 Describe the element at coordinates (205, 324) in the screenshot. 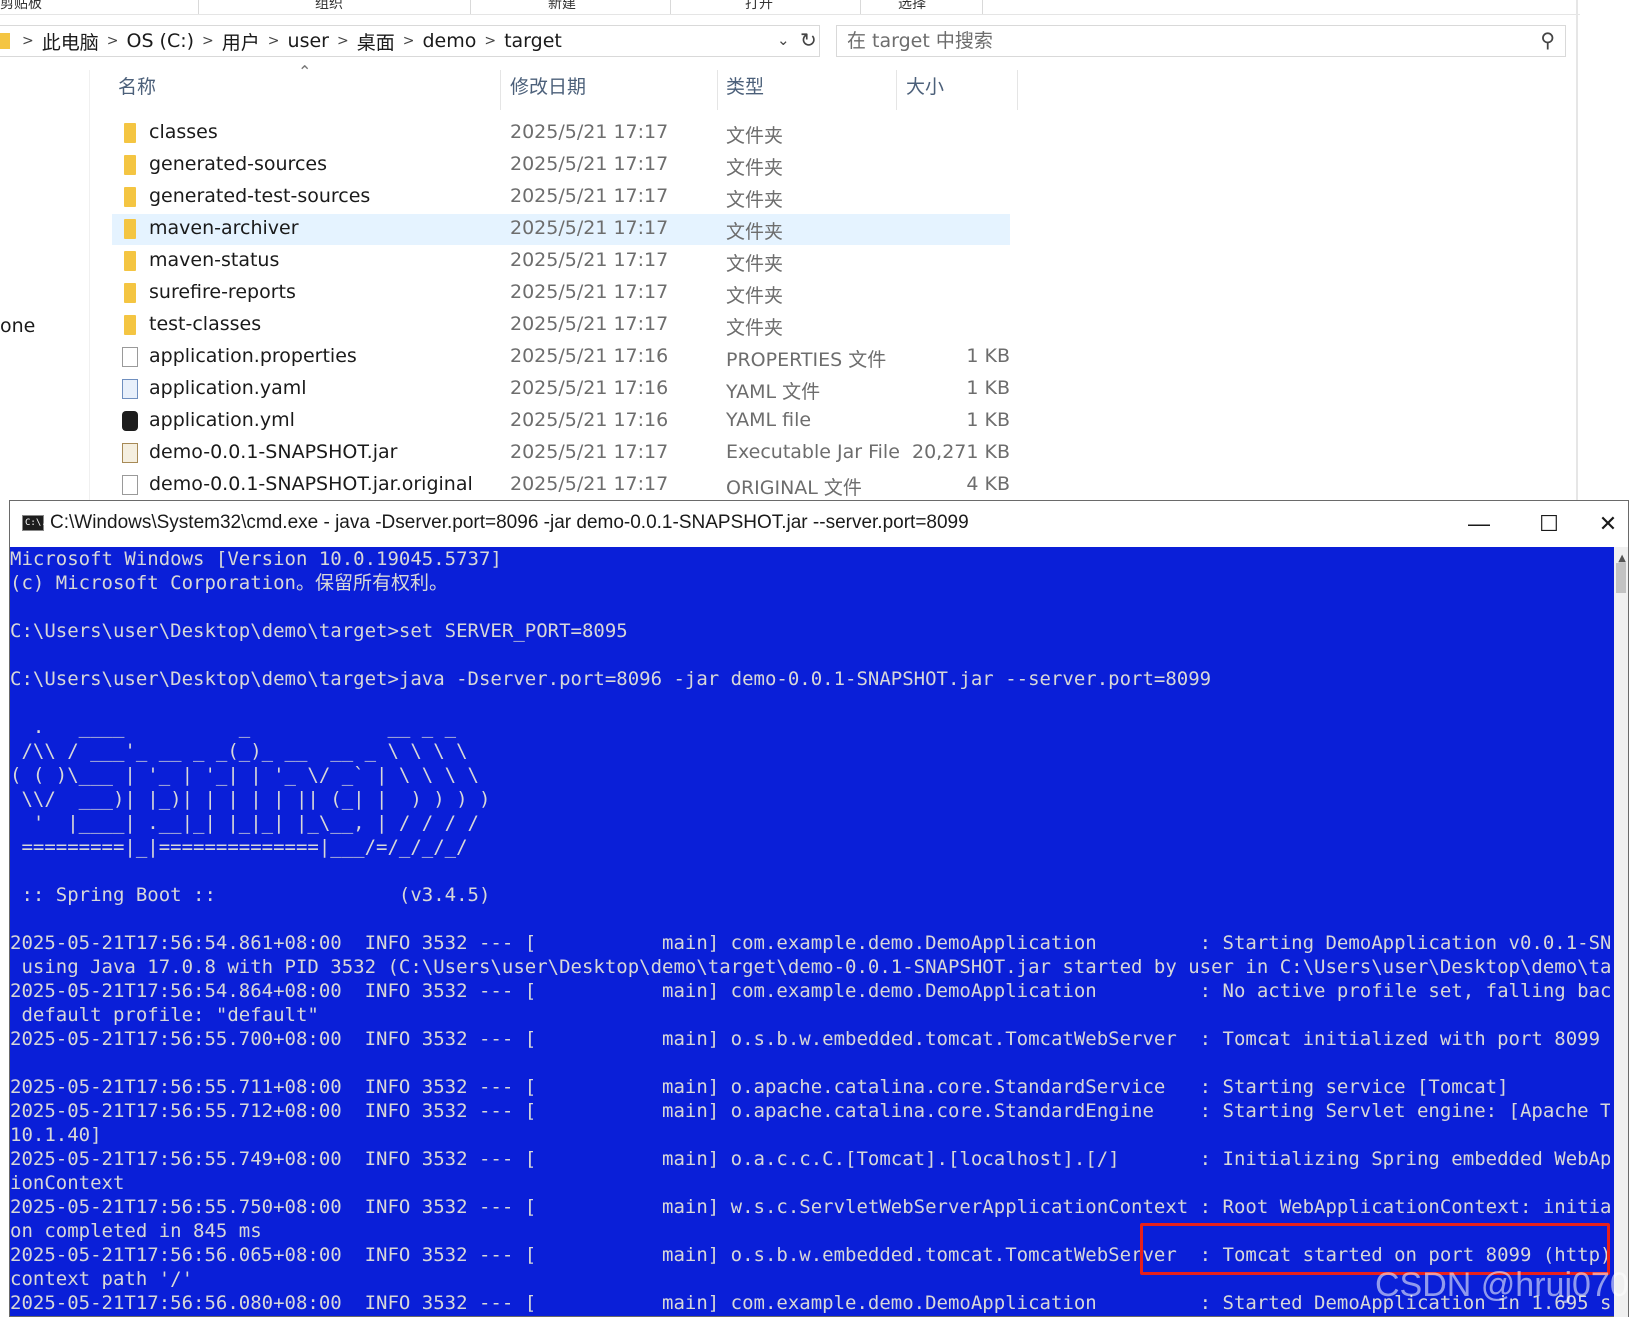

I see `file-name: test-classes` at that location.